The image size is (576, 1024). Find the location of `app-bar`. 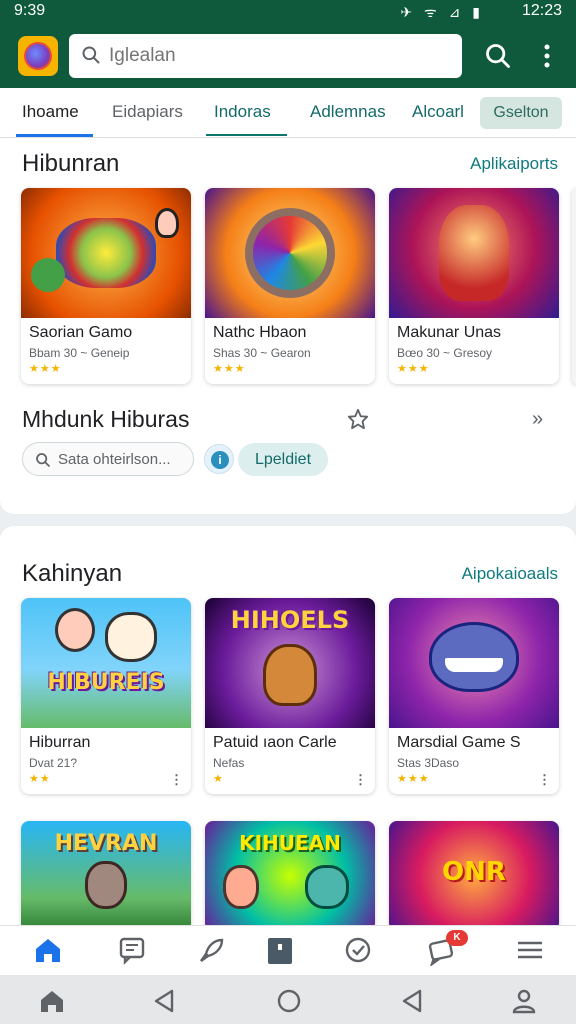

app-bar is located at coordinates (288, 56).